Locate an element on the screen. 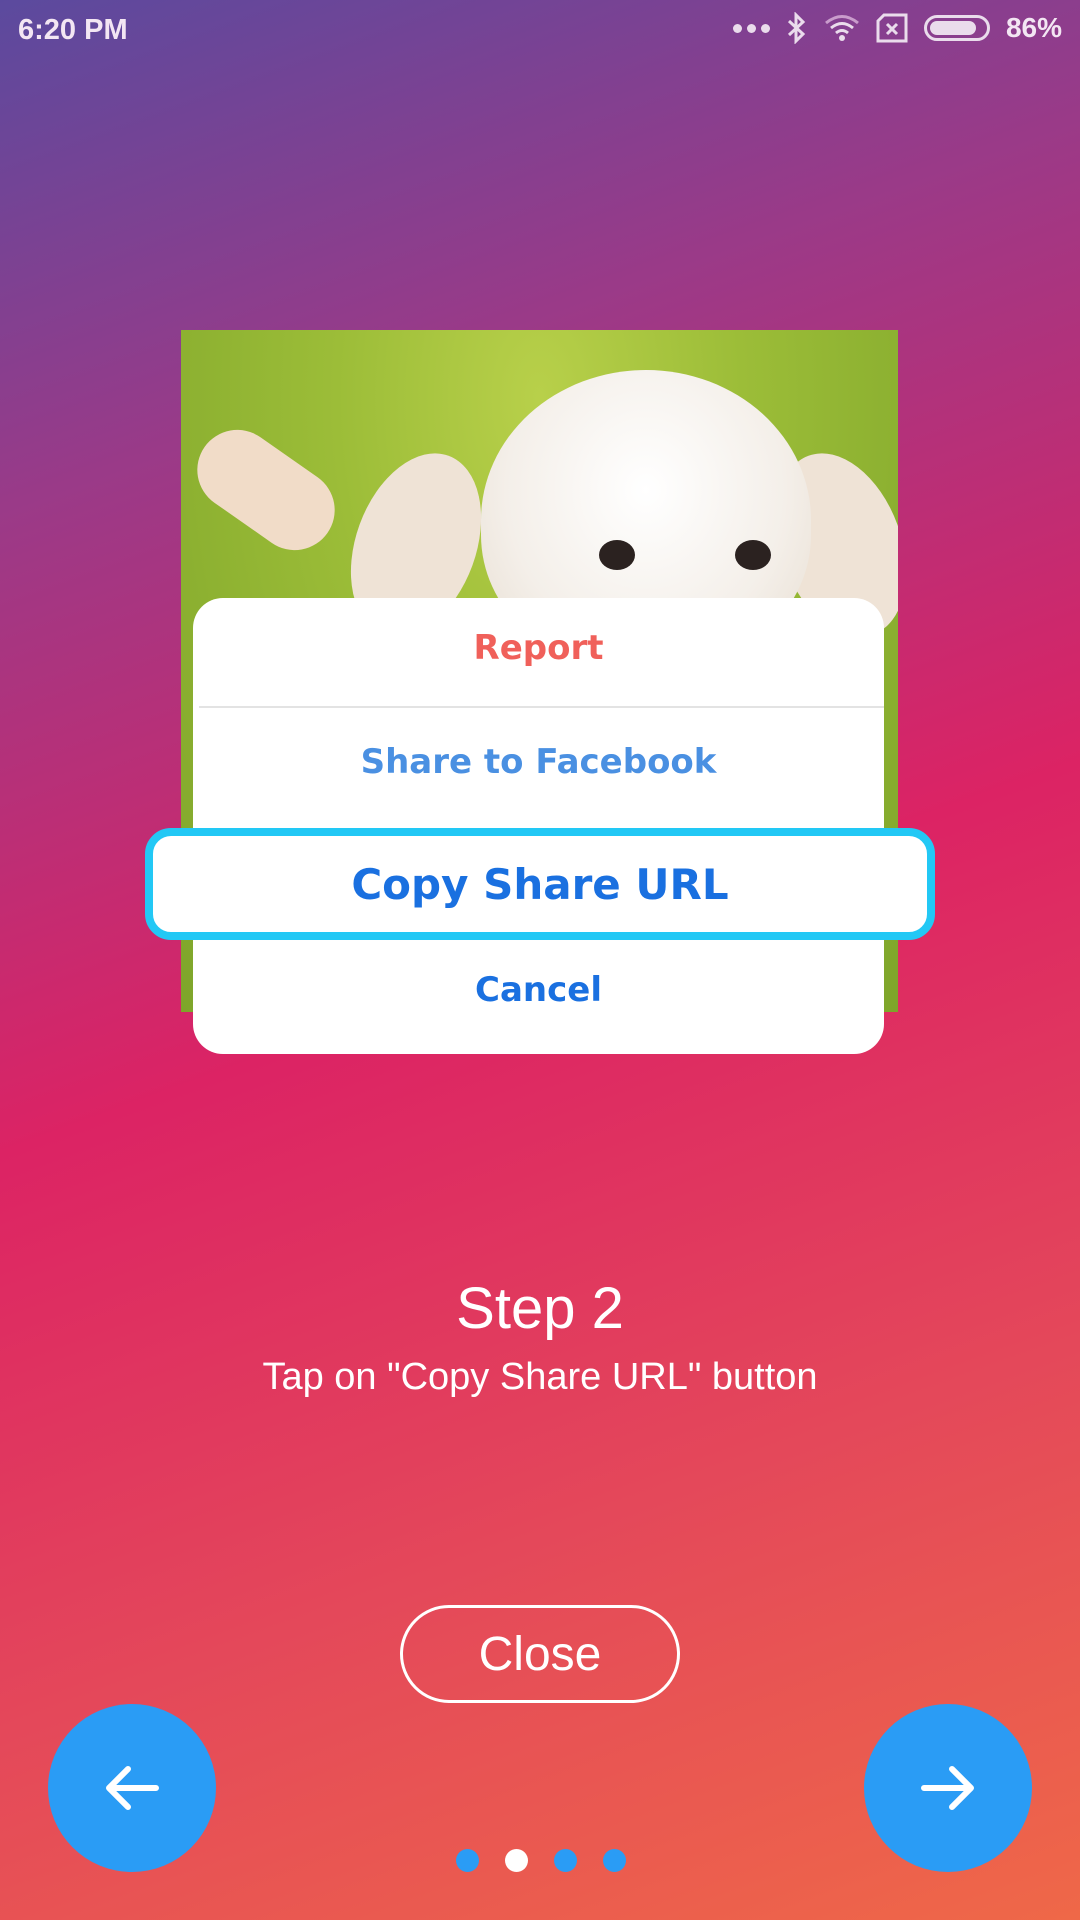 This screenshot has height=1920, width=1080. battery-icon is located at coordinates (956, 28).